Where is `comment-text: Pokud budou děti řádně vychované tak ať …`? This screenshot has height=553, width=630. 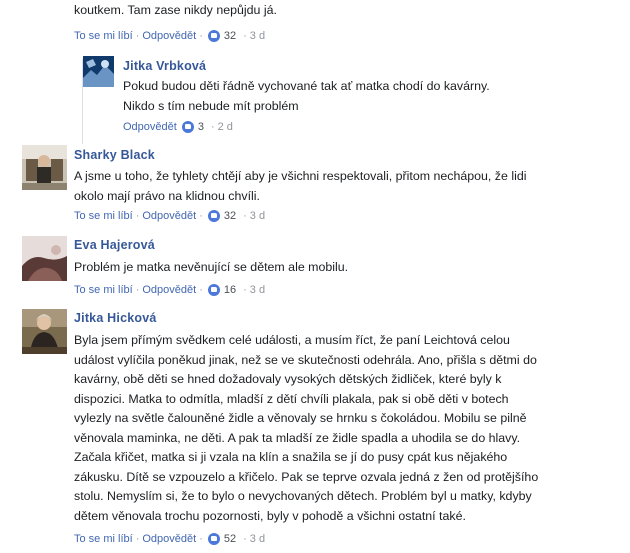
comment-text: Pokud budou děti řádně vychované tak ať … is located at coordinates (306, 96).